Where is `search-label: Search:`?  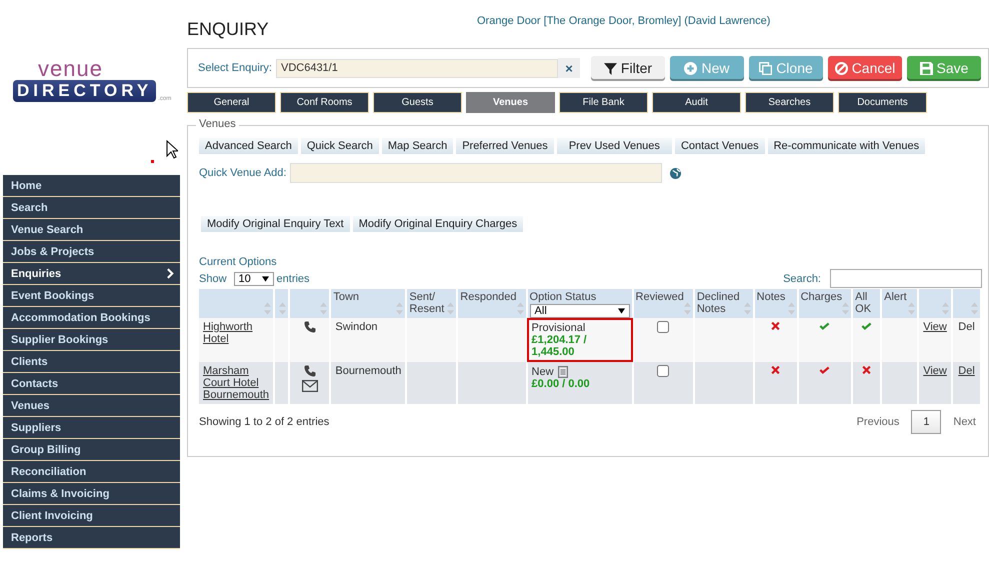
search-label: Search: is located at coordinates (802, 278).